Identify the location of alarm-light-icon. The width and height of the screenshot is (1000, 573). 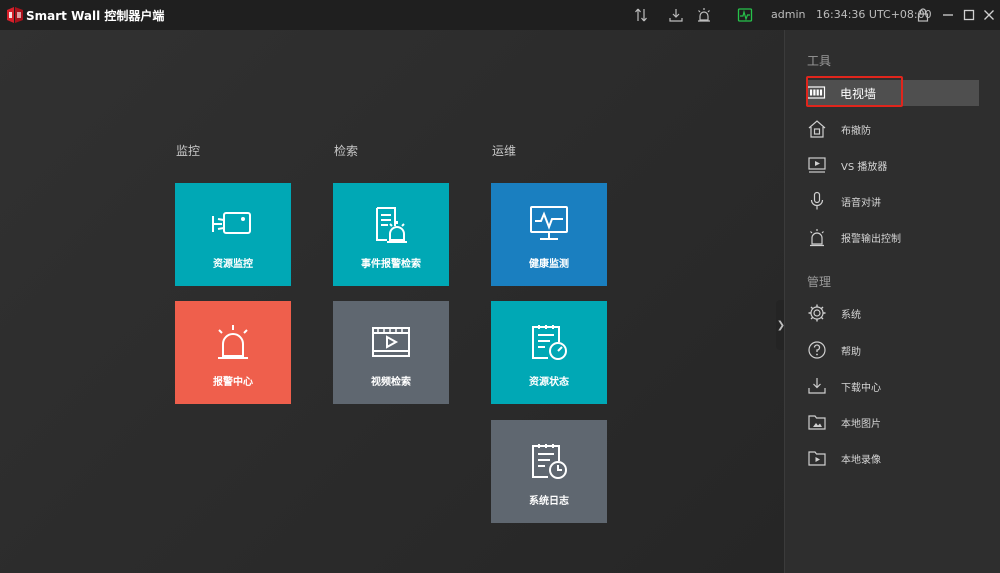
(233, 341).